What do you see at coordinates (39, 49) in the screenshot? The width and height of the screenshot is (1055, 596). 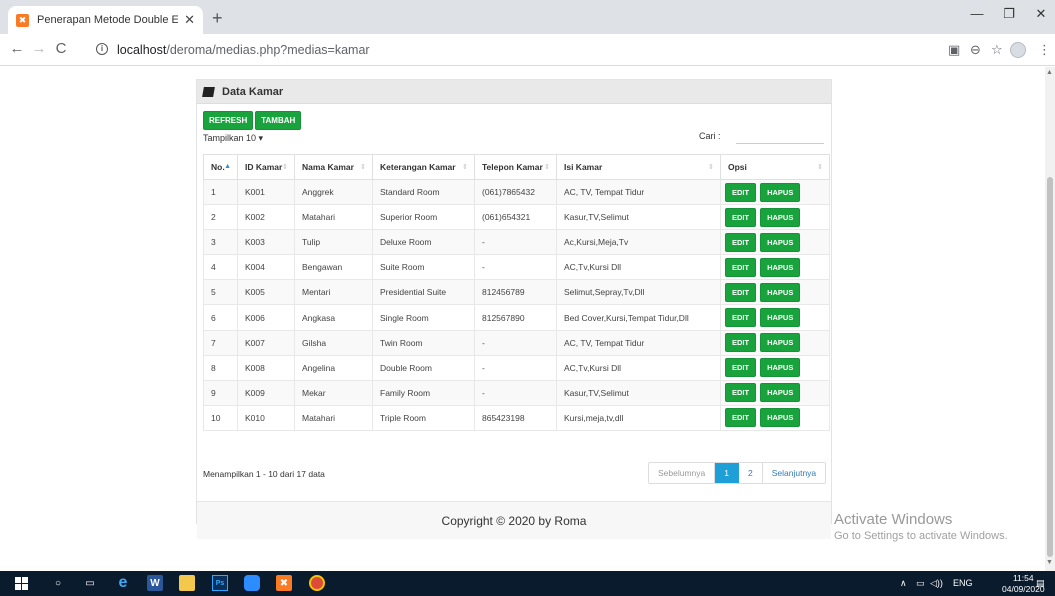 I see `forward-icon: →` at bounding box center [39, 49].